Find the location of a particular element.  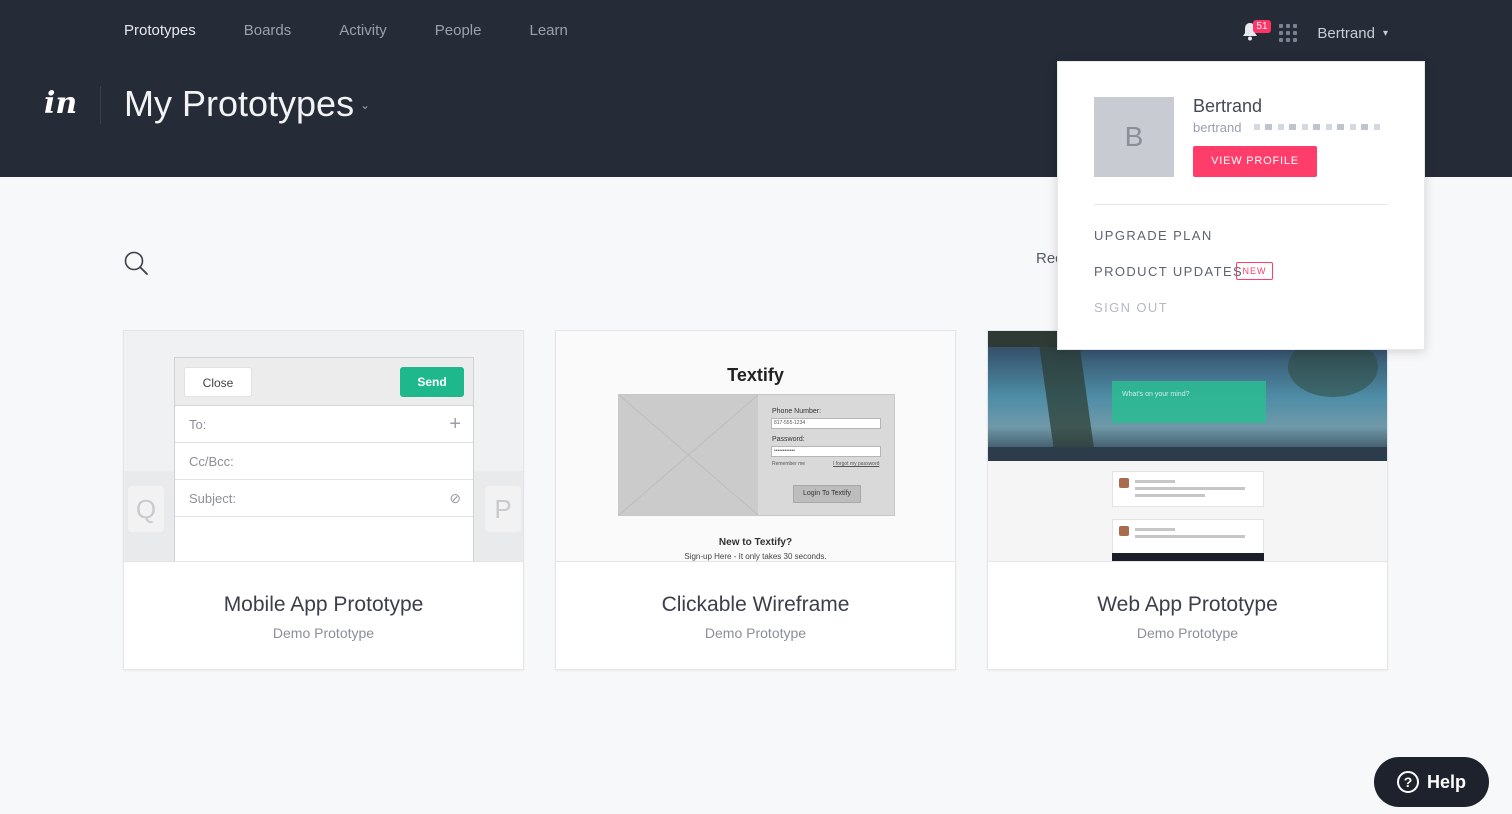

compose-header: Close Send is located at coordinates (324, 382).